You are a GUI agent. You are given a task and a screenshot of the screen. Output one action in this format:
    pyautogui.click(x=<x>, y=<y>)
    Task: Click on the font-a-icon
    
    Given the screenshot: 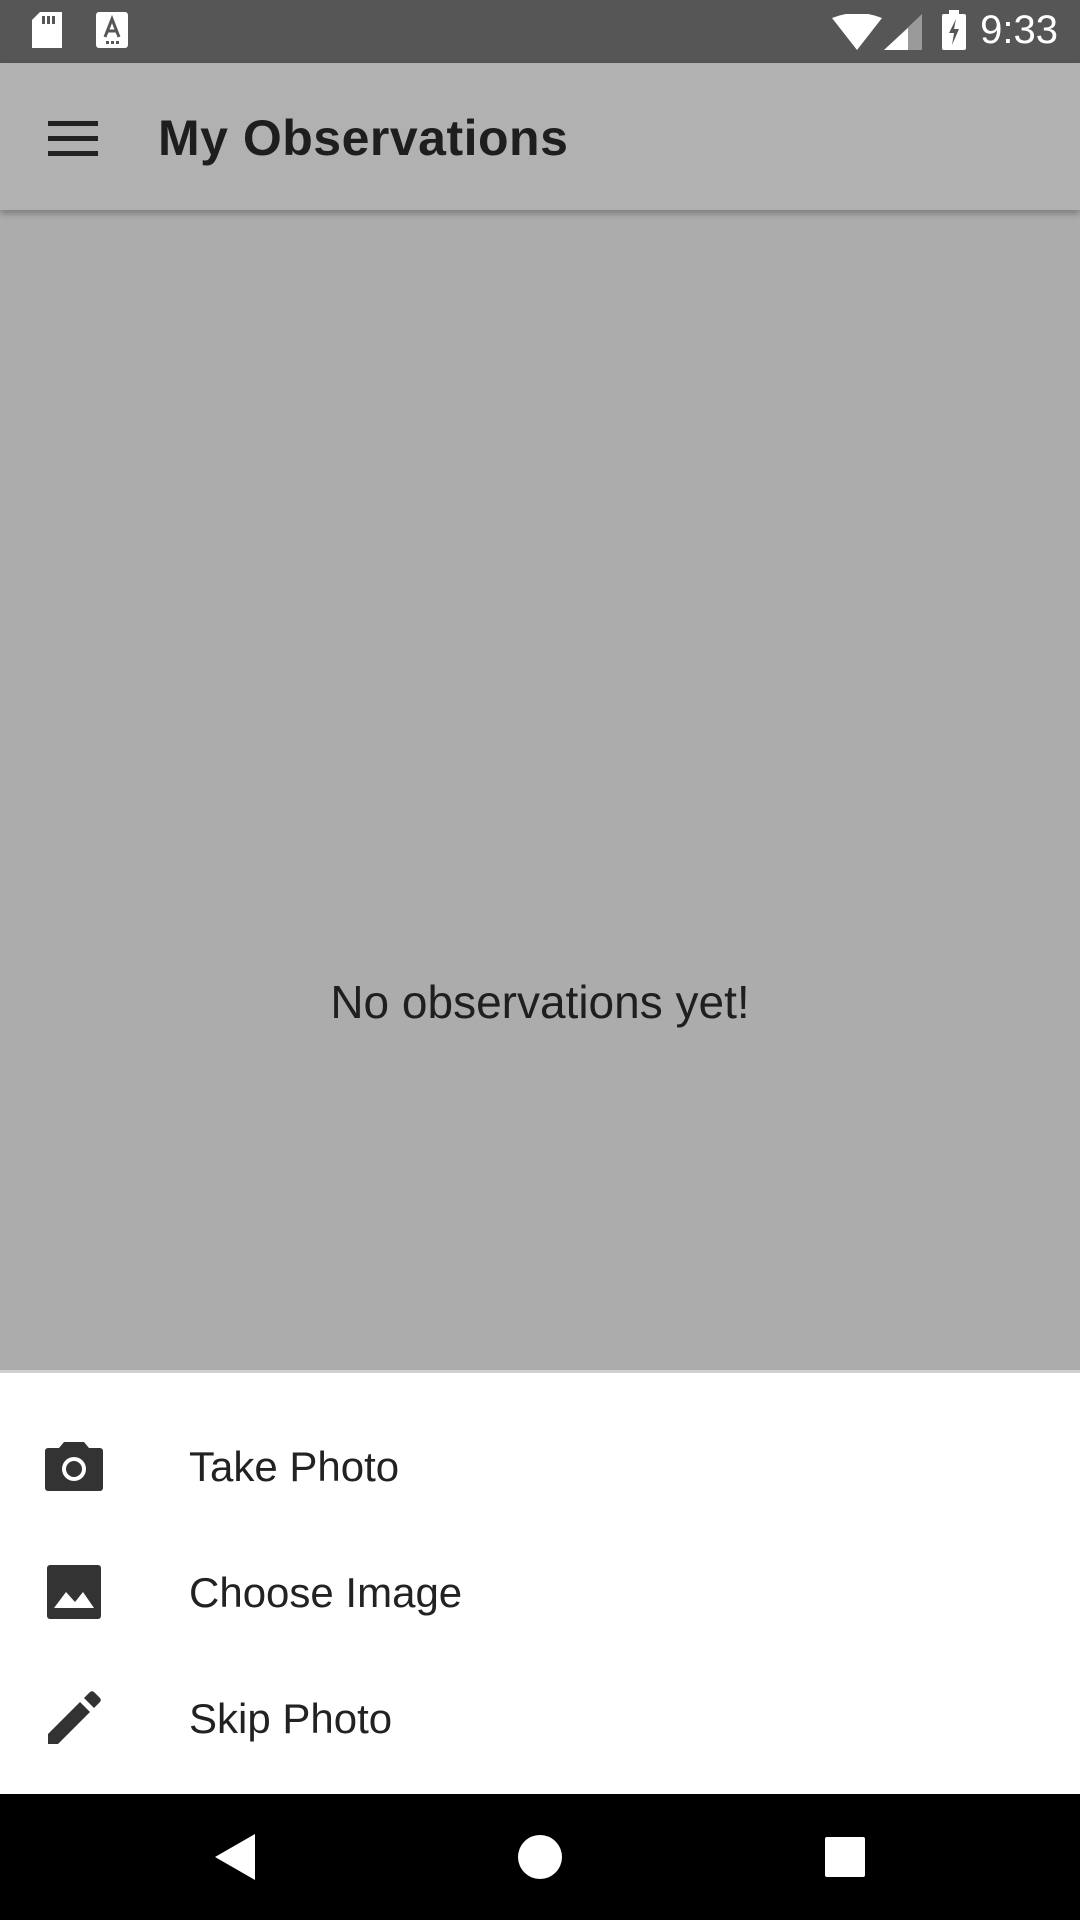 What is the action you would take?
    pyautogui.click(x=112, y=32)
    